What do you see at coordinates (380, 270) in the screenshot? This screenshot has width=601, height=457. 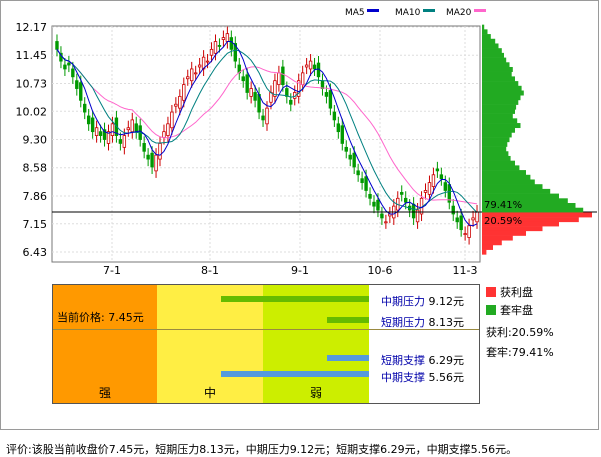 I see `x-tick-label: 10-6` at bounding box center [380, 270].